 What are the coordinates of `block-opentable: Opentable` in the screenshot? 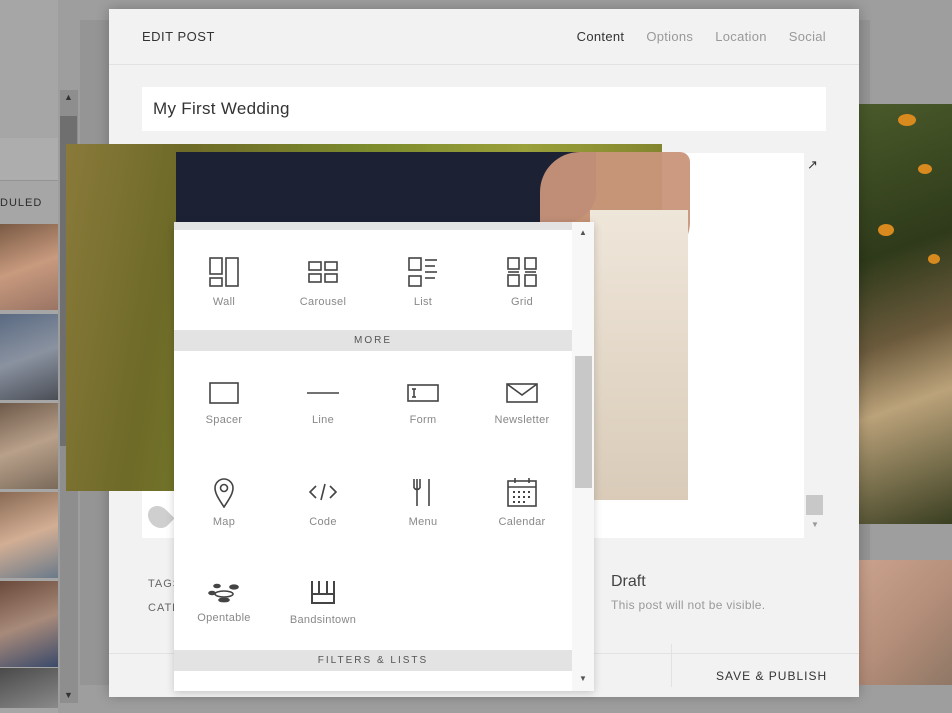 It's located at (224, 601).